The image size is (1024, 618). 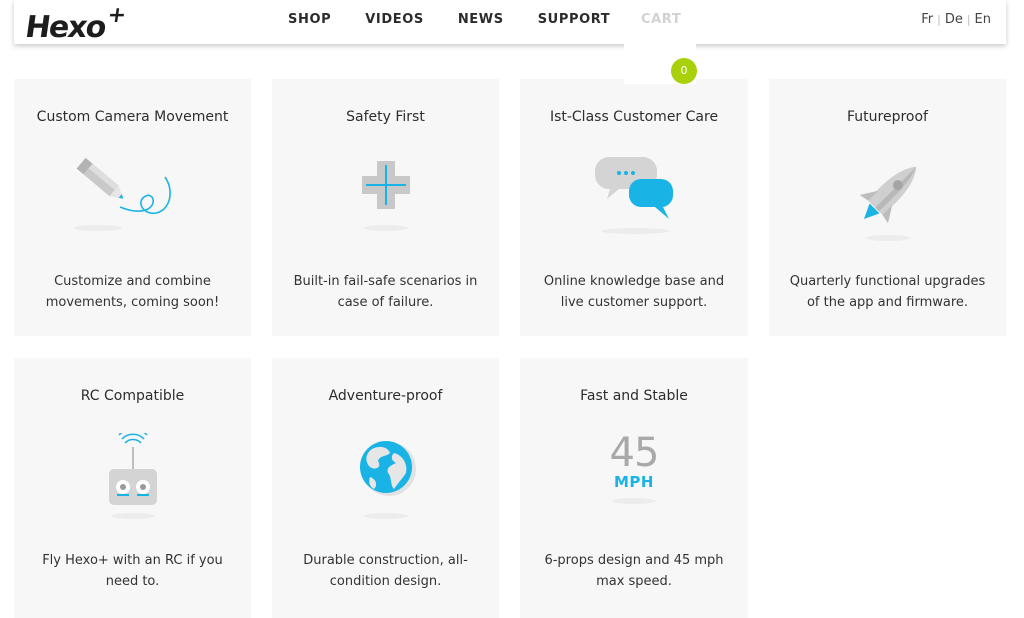 What do you see at coordinates (983, 19) in the screenshot?
I see `lang-en: En` at bounding box center [983, 19].